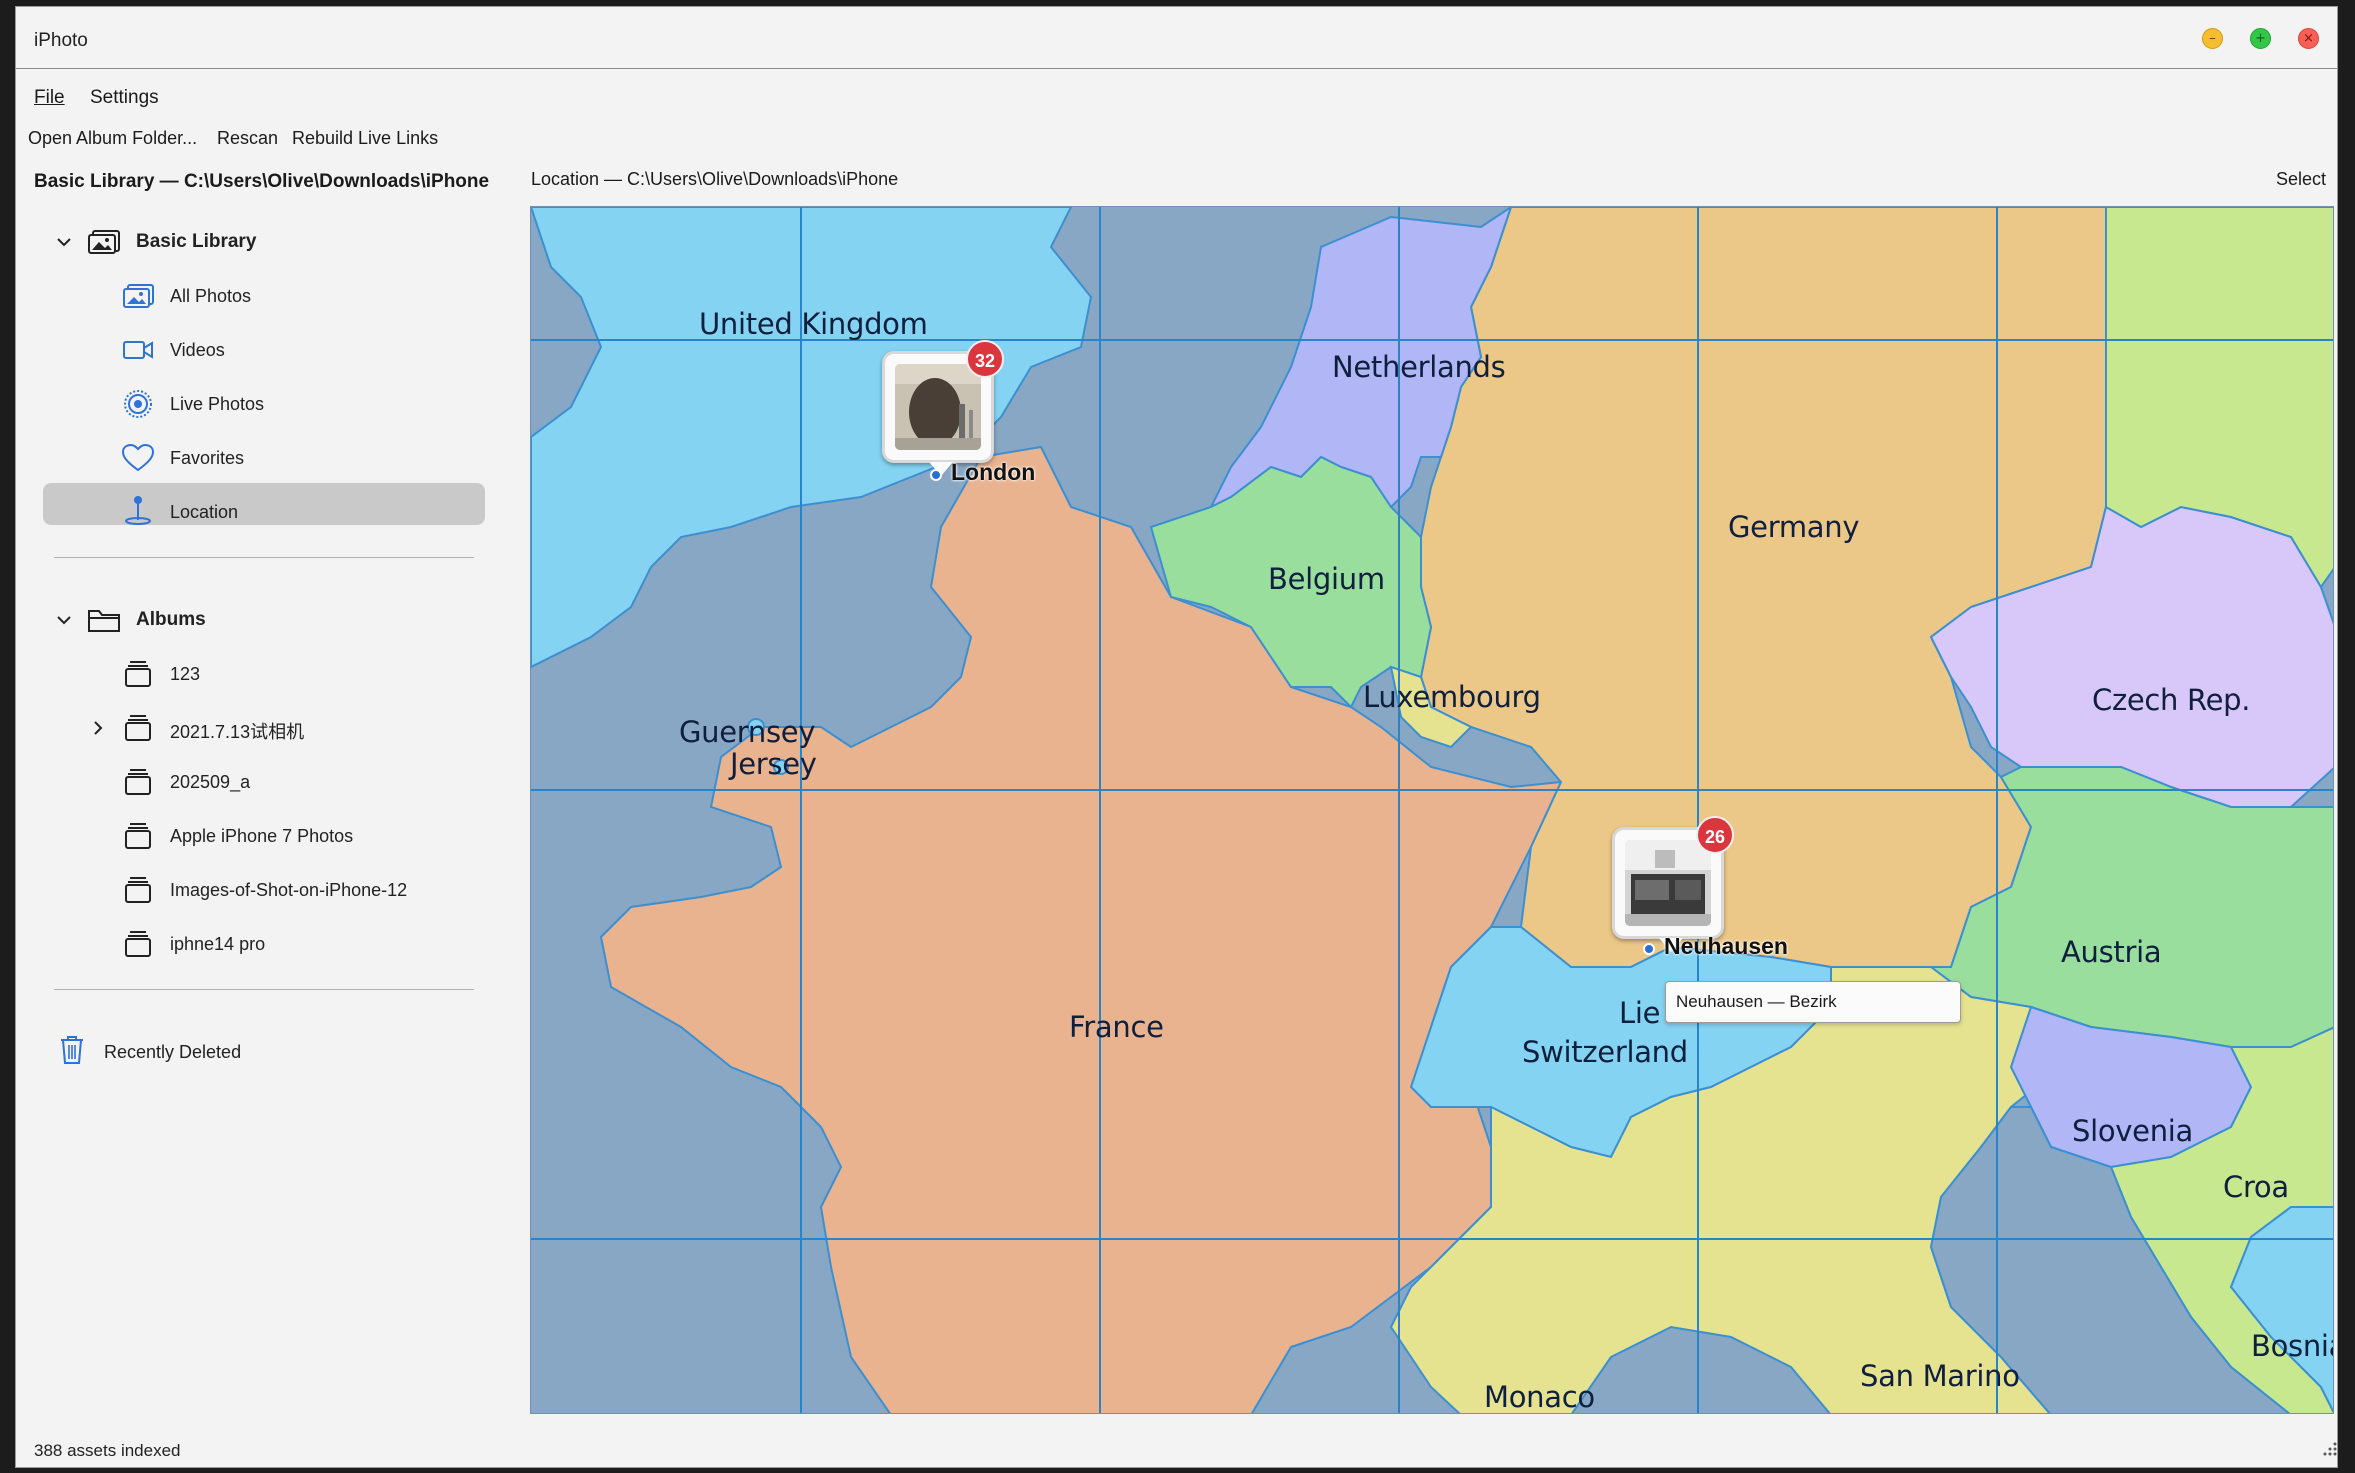  I want to click on rebuild-live-links-button: Rebuild Live Links, so click(365, 138).